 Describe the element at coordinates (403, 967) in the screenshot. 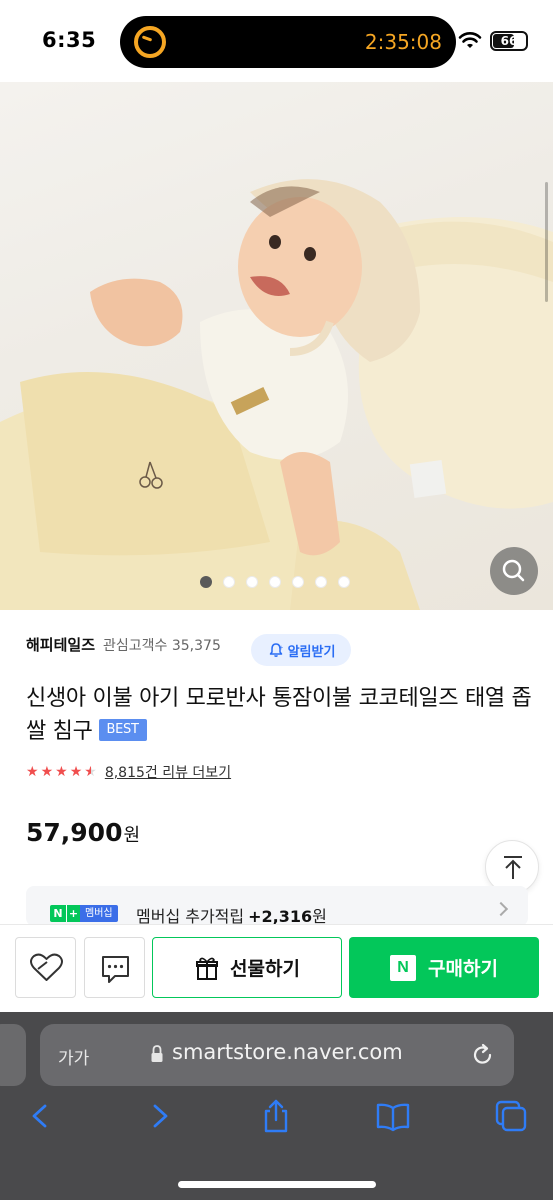

I see `naver-pay-icon: N` at that location.